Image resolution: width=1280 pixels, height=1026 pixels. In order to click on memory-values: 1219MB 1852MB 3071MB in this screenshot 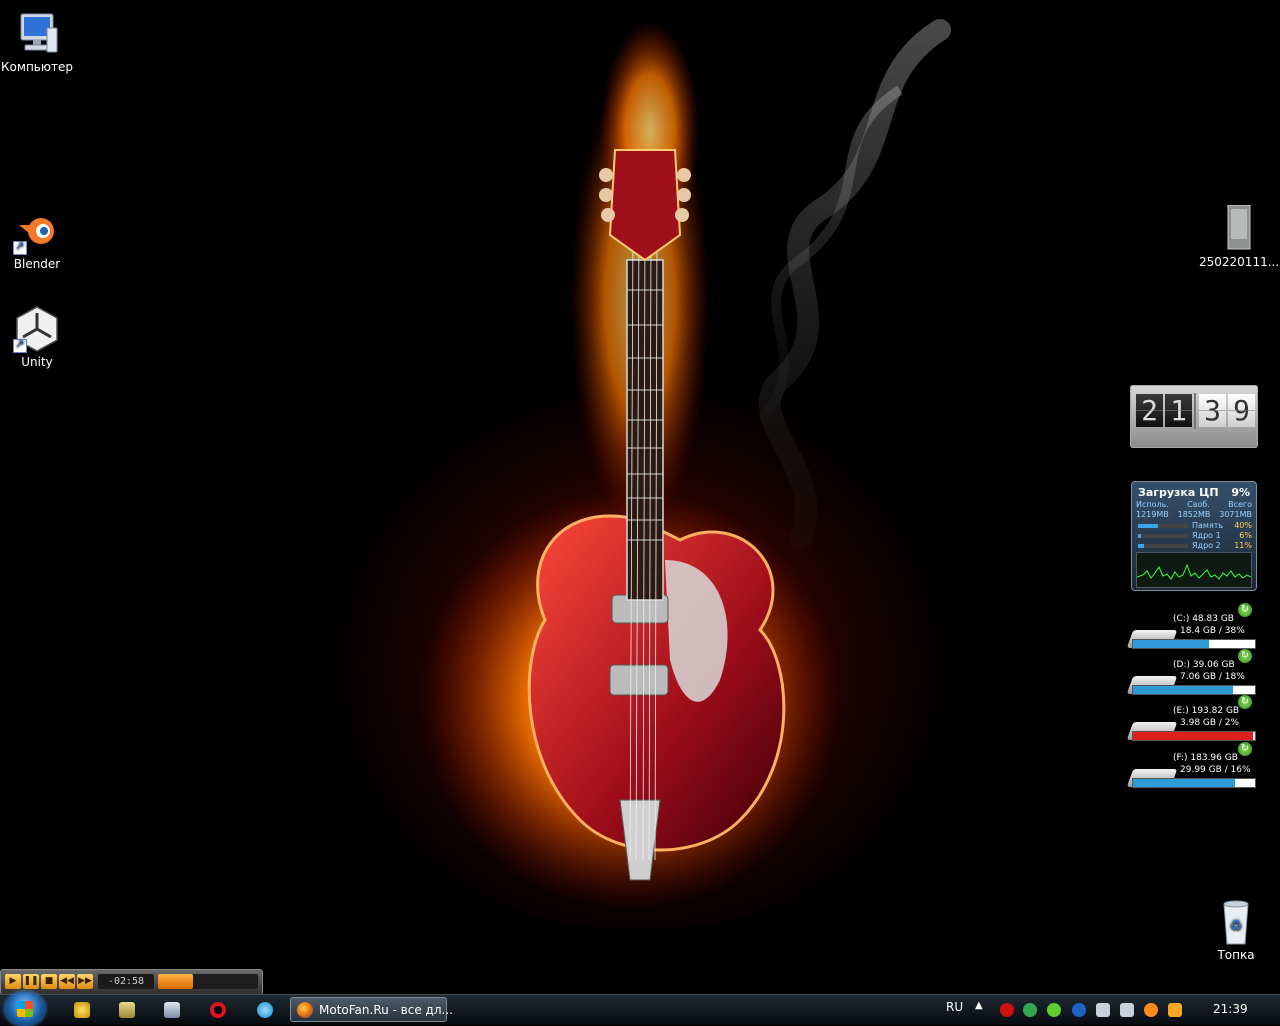, I will do `click(1194, 514)`.